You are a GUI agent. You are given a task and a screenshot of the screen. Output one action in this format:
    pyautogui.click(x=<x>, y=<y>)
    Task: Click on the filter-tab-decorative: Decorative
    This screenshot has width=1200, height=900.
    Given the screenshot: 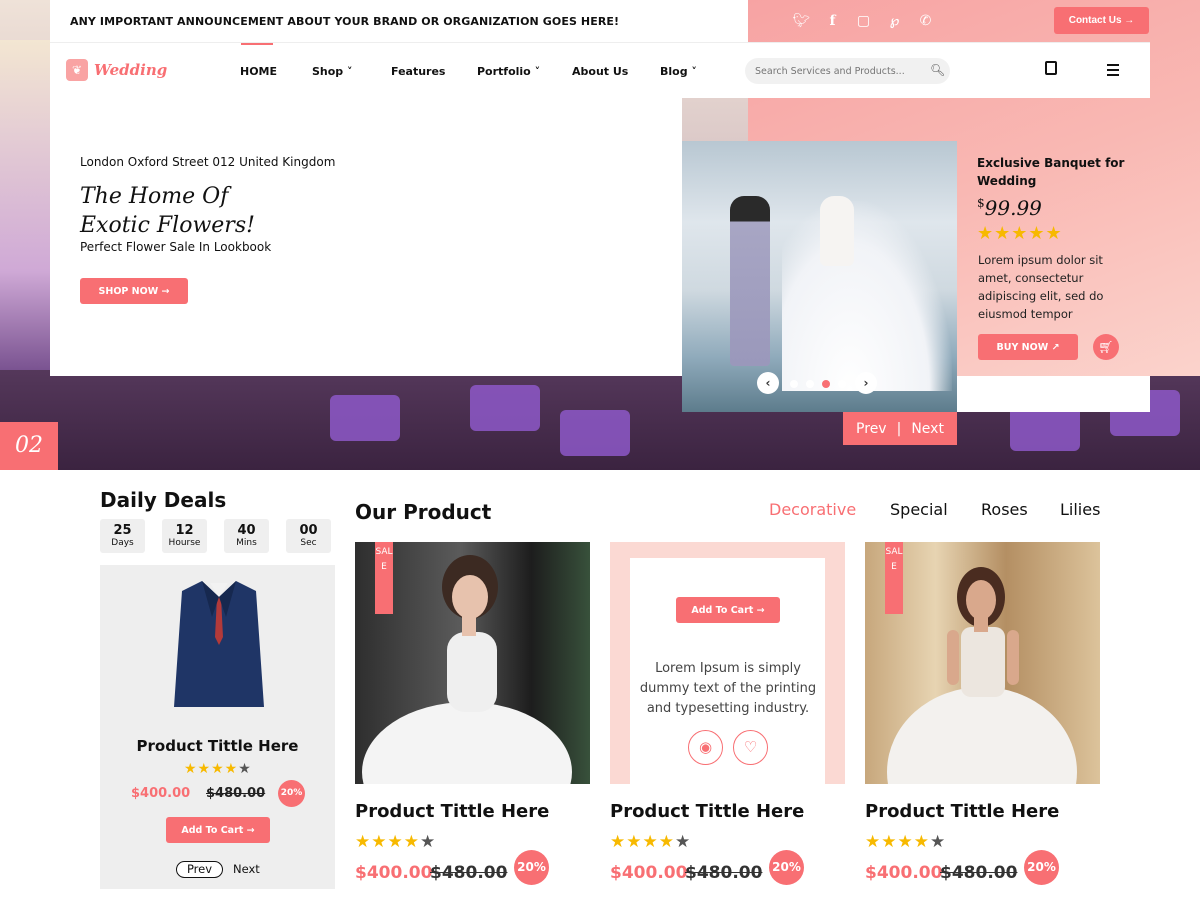 What is the action you would take?
    pyautogui.click(x=812, y=509)
    